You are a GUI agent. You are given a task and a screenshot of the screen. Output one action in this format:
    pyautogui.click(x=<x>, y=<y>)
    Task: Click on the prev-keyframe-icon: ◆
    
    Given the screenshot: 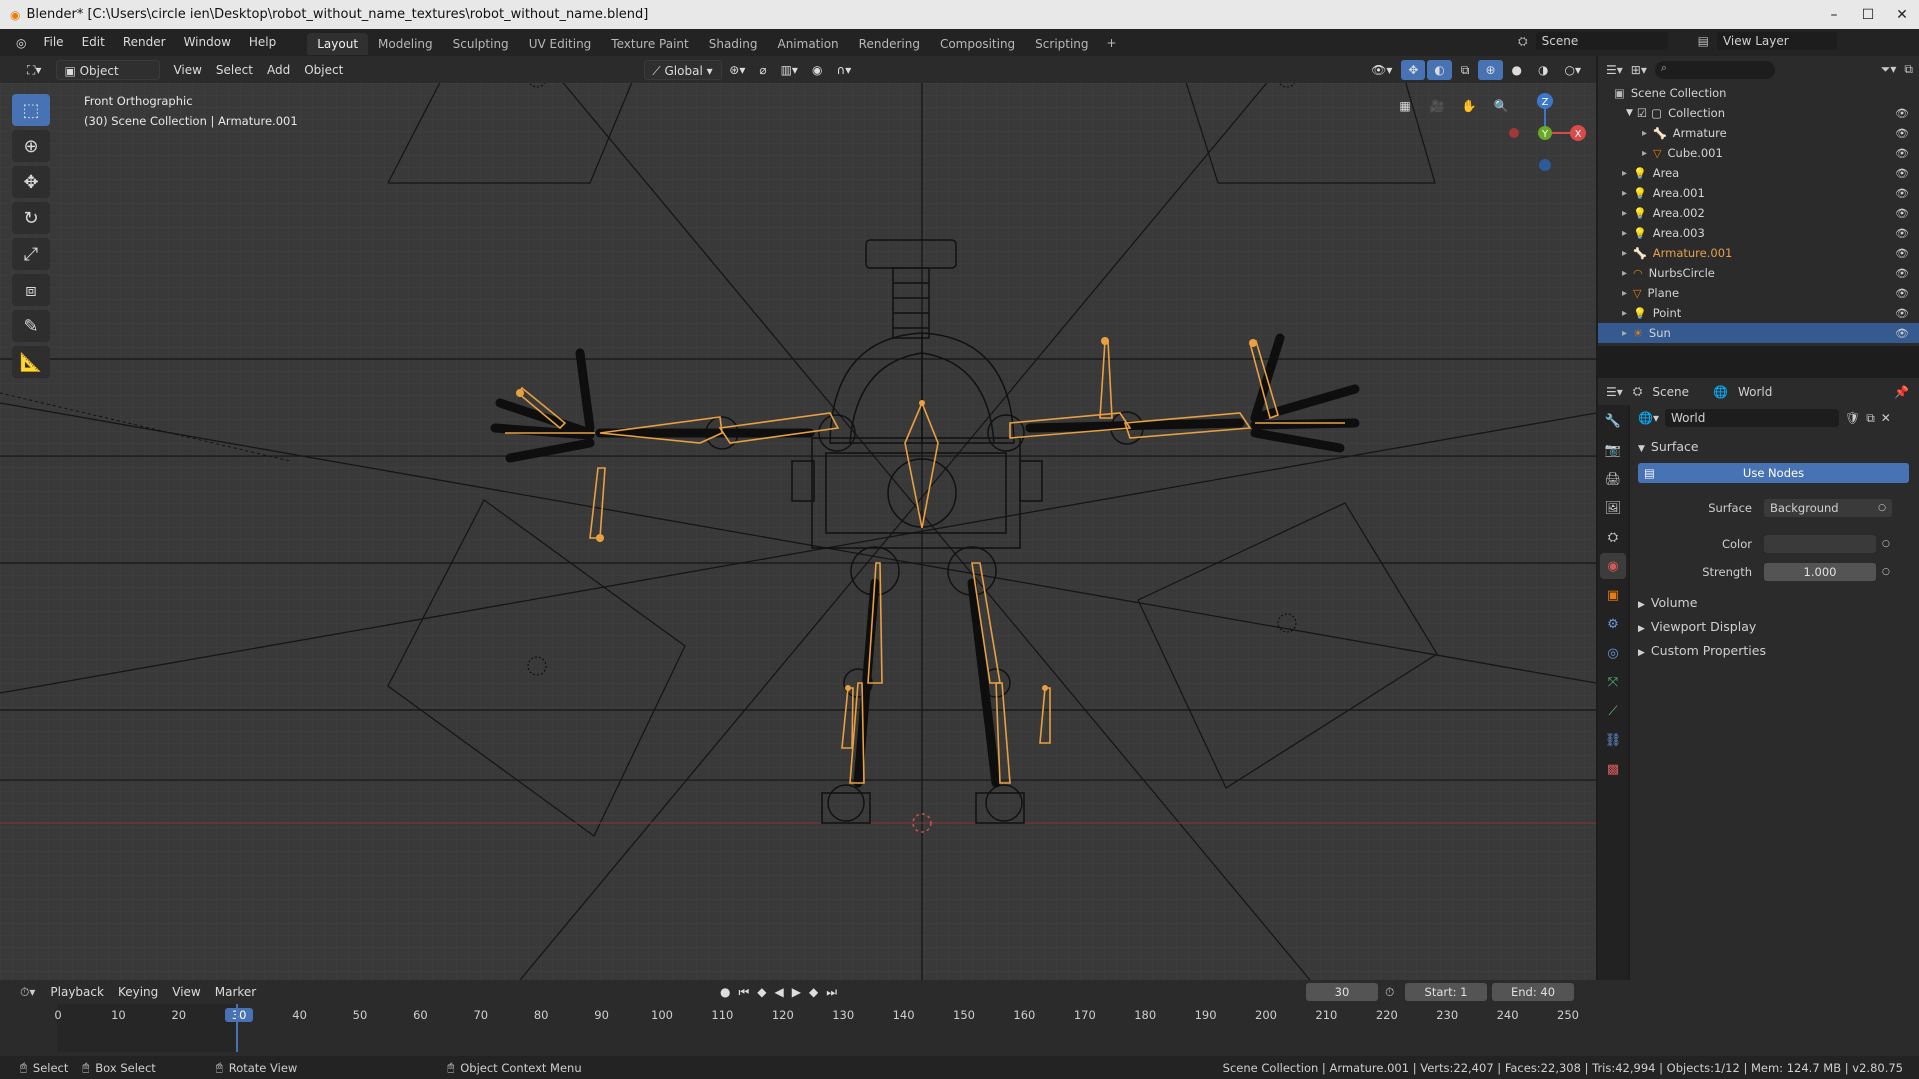 What is the action you would take?
    pyautogui.click(x=761, y=992)
    